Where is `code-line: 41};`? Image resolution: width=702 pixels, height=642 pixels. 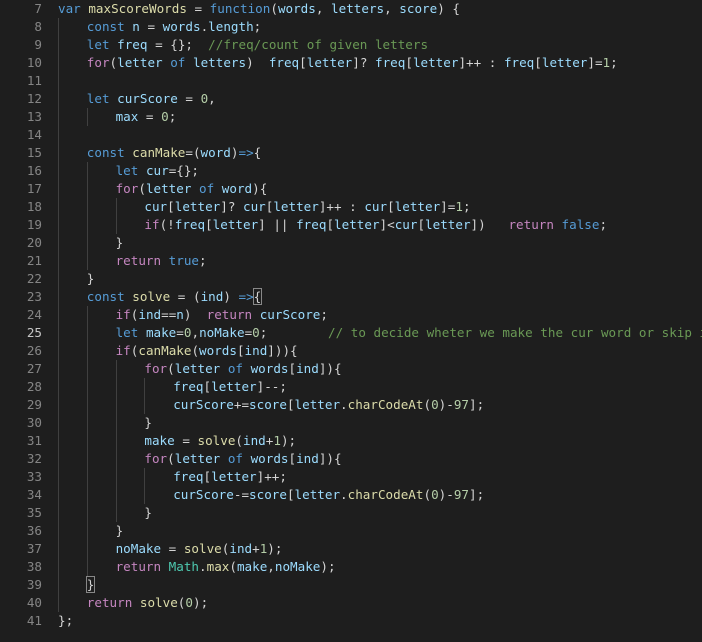
code-line: 41}; is located at coordinates (351, 621).